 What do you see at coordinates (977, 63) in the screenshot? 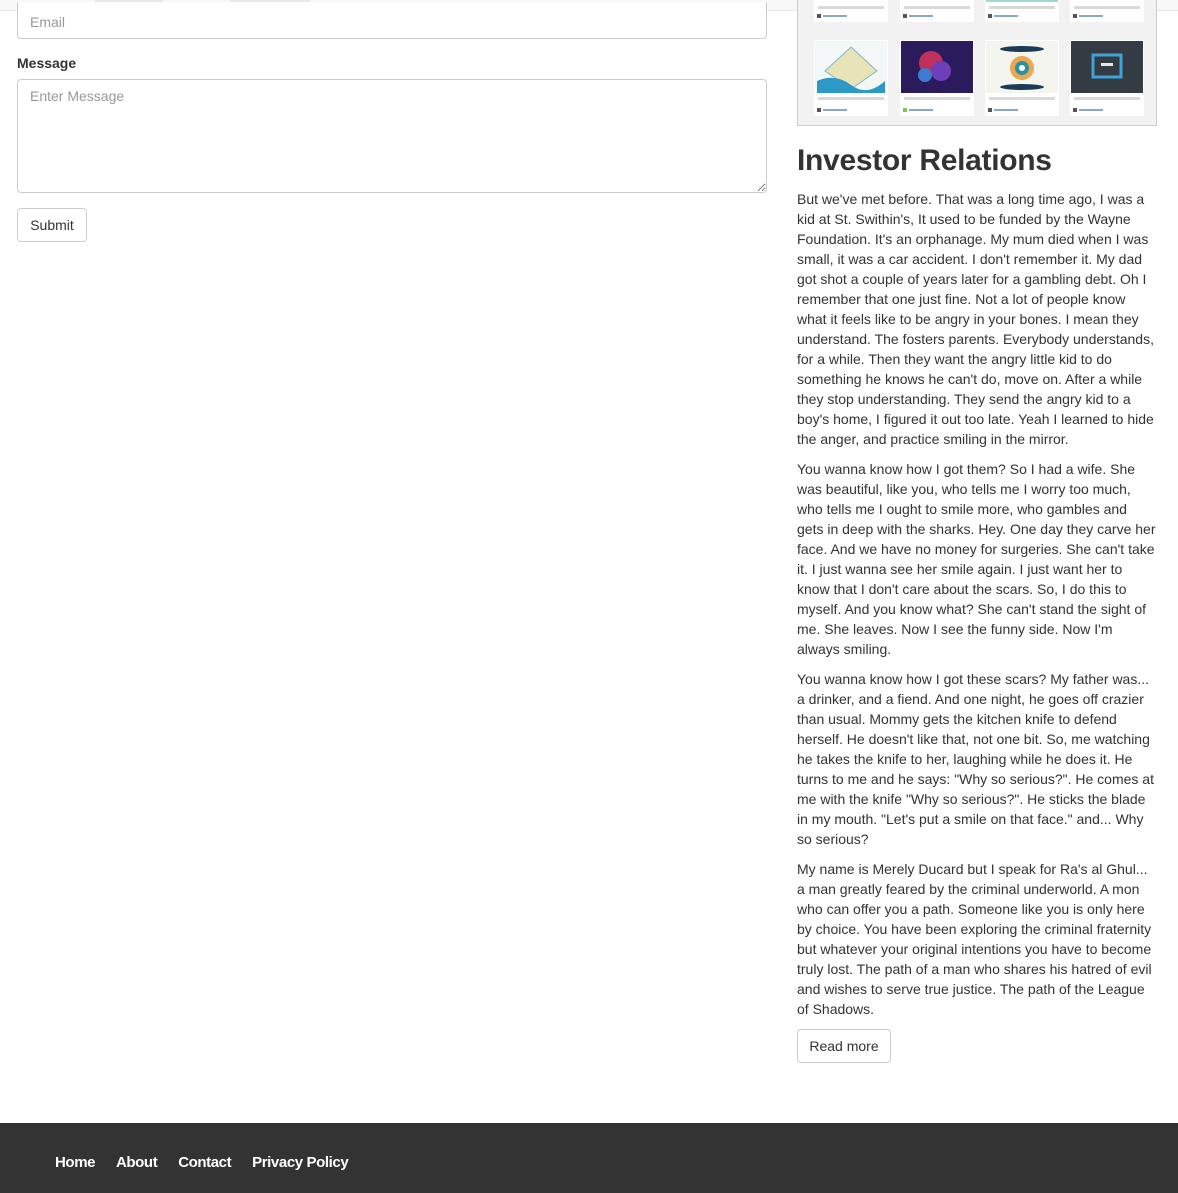
I see `screenshot-image` at bounding box center [977, 63].